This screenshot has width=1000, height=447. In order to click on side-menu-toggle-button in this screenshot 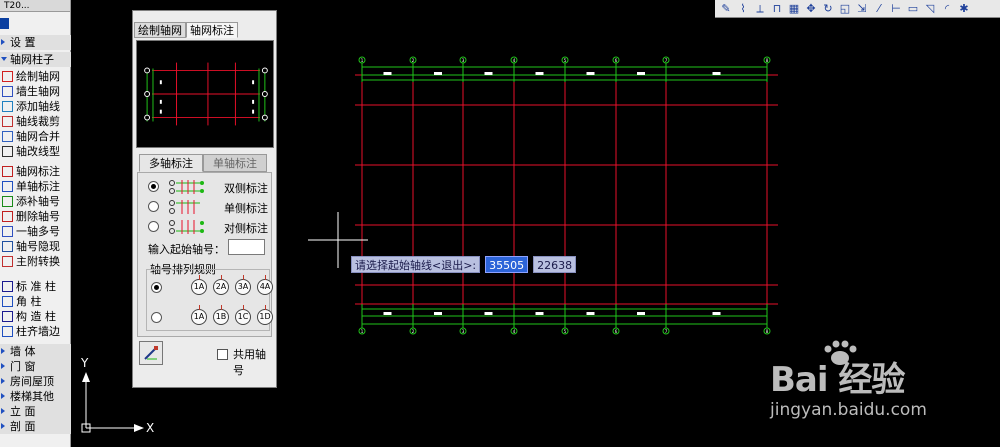, I will do `click(4, 23)`.